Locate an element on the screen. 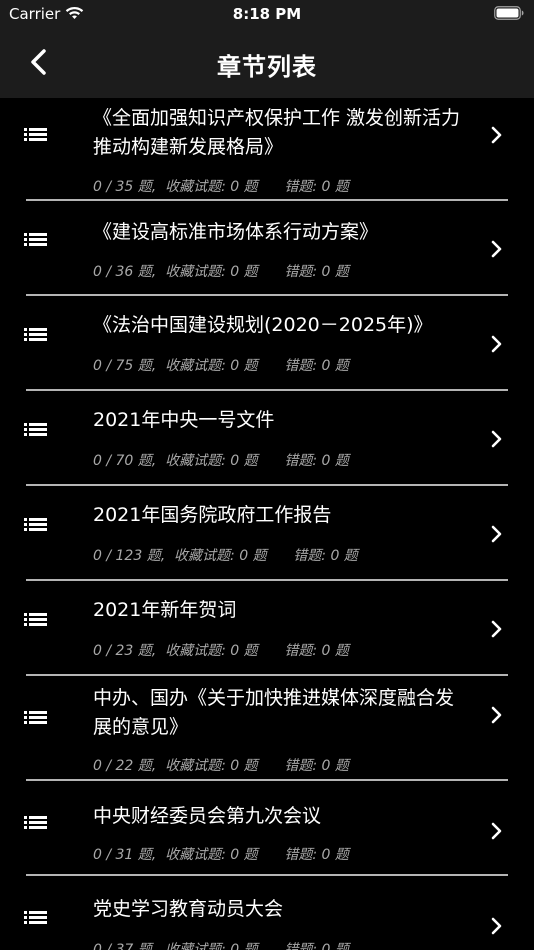  status-bar: Carrier 8:18 PM is located at coordinates (267, 14).